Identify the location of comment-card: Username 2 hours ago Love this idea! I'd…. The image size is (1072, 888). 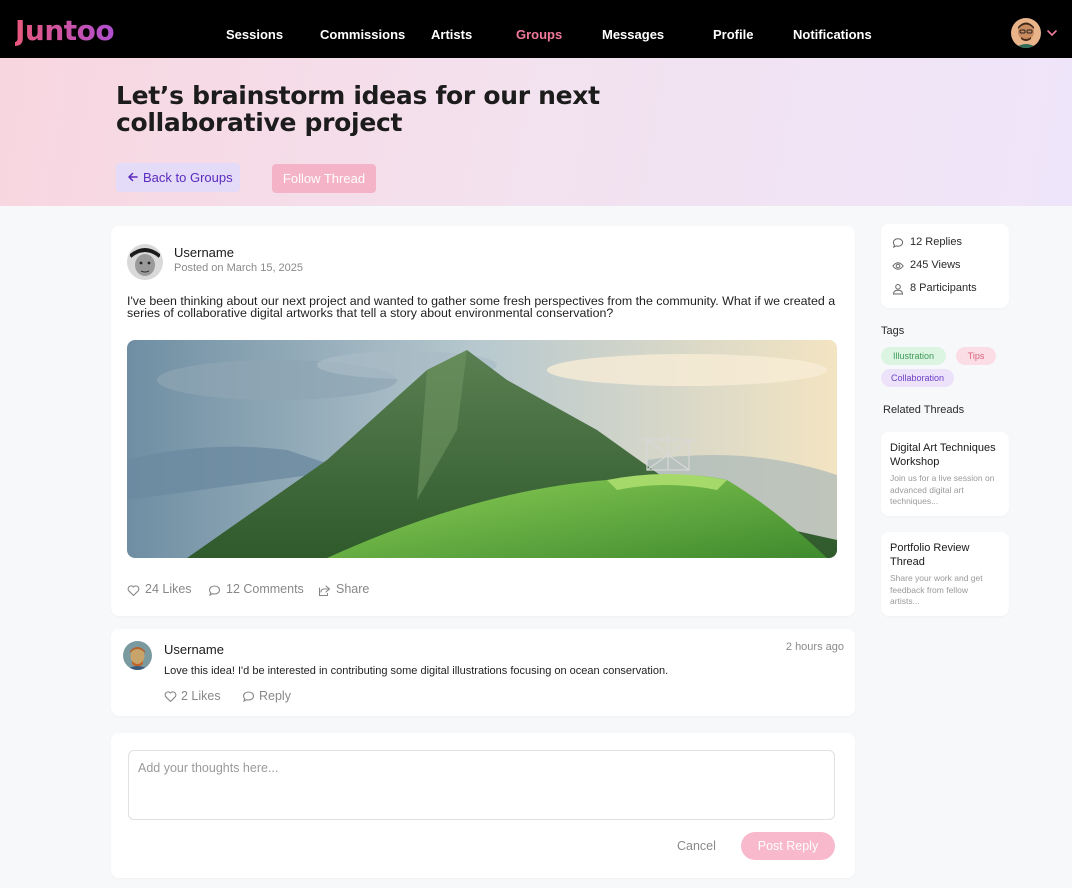
(483, 672).